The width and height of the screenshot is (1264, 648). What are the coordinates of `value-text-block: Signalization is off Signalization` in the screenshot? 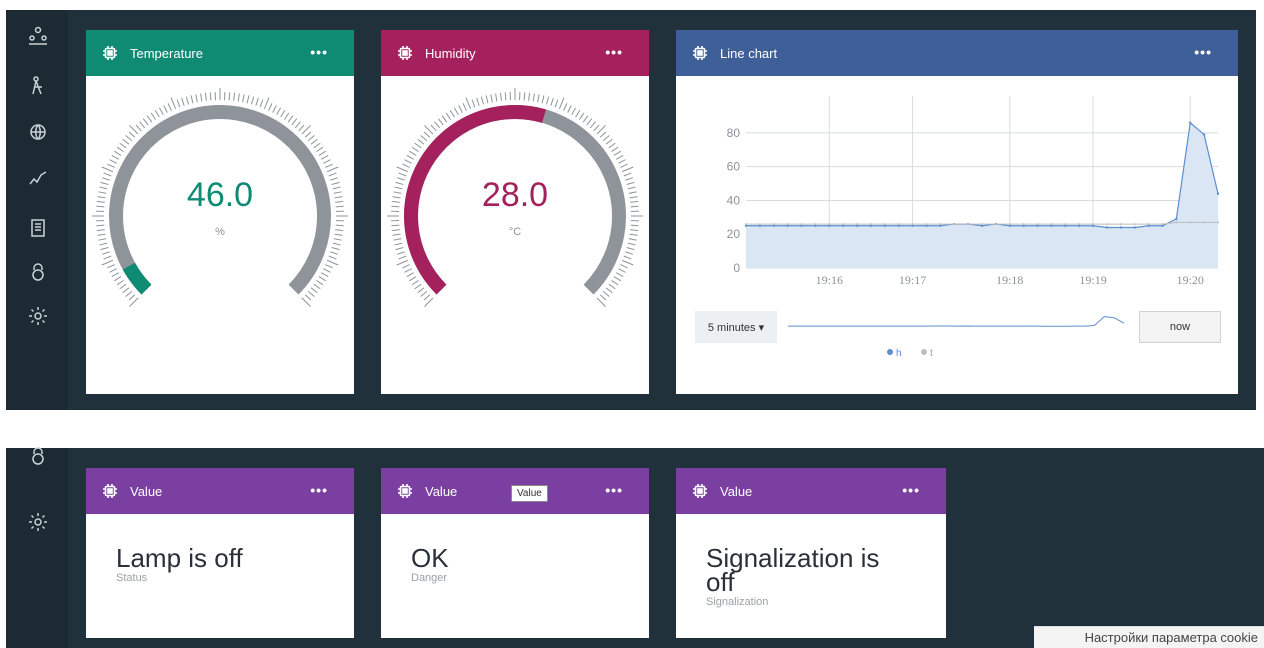 It's located at (806, 576).